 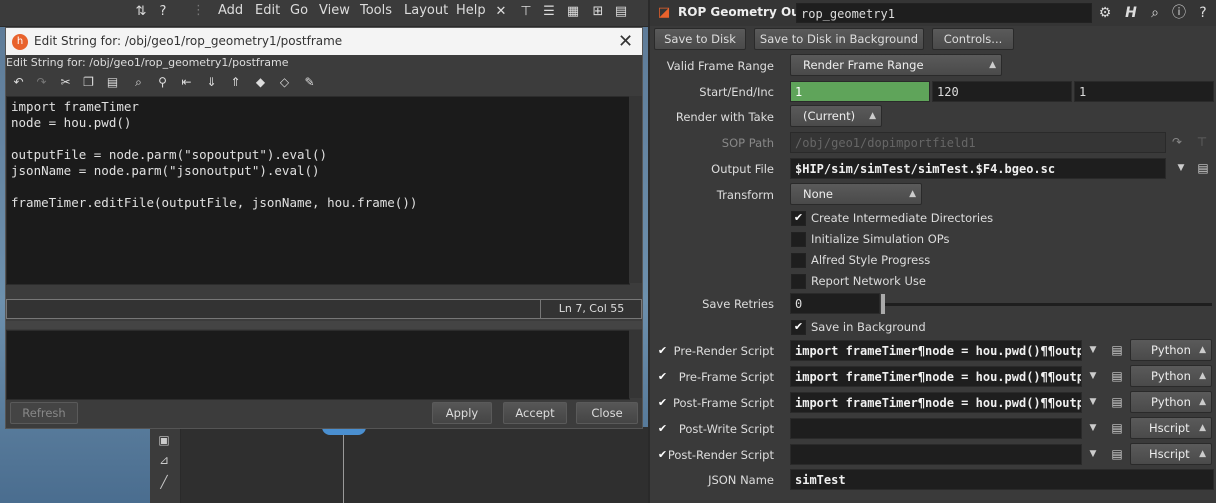 I want to click on end-frame-field: 120, so click(x=1002, y=91).